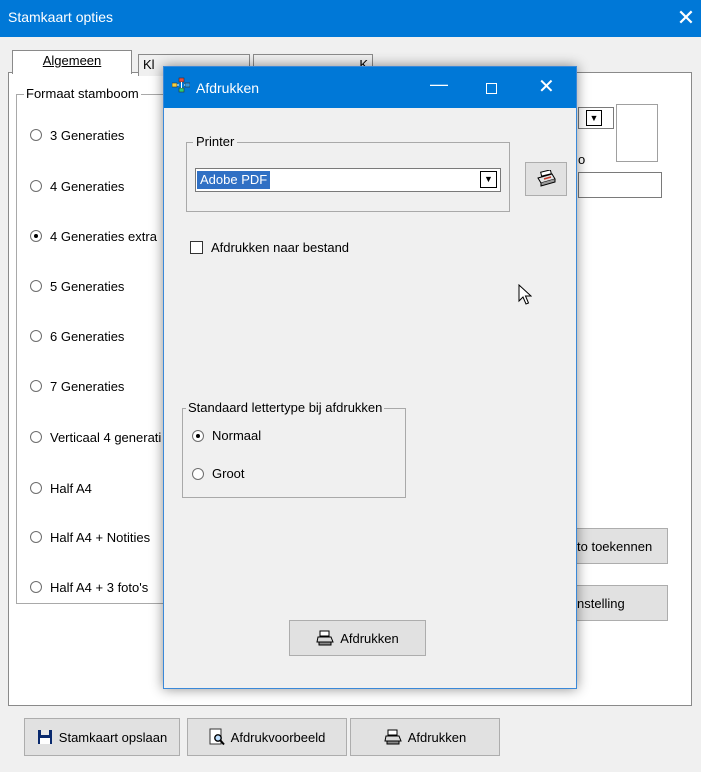 This screenshot has height=772, width=701. I want to click on photo-preview-box, so click(637, 133).